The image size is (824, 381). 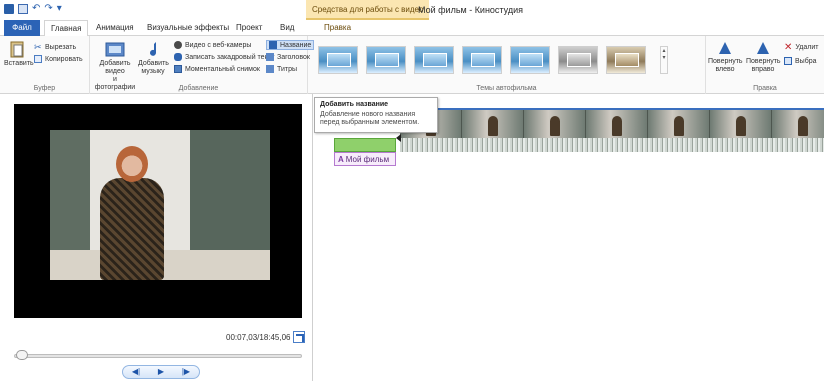 What do you see at coordinates (59, 9) in the screenshot?
I see `customize-qat-icon: ▾` at bounding box center [59, 9].